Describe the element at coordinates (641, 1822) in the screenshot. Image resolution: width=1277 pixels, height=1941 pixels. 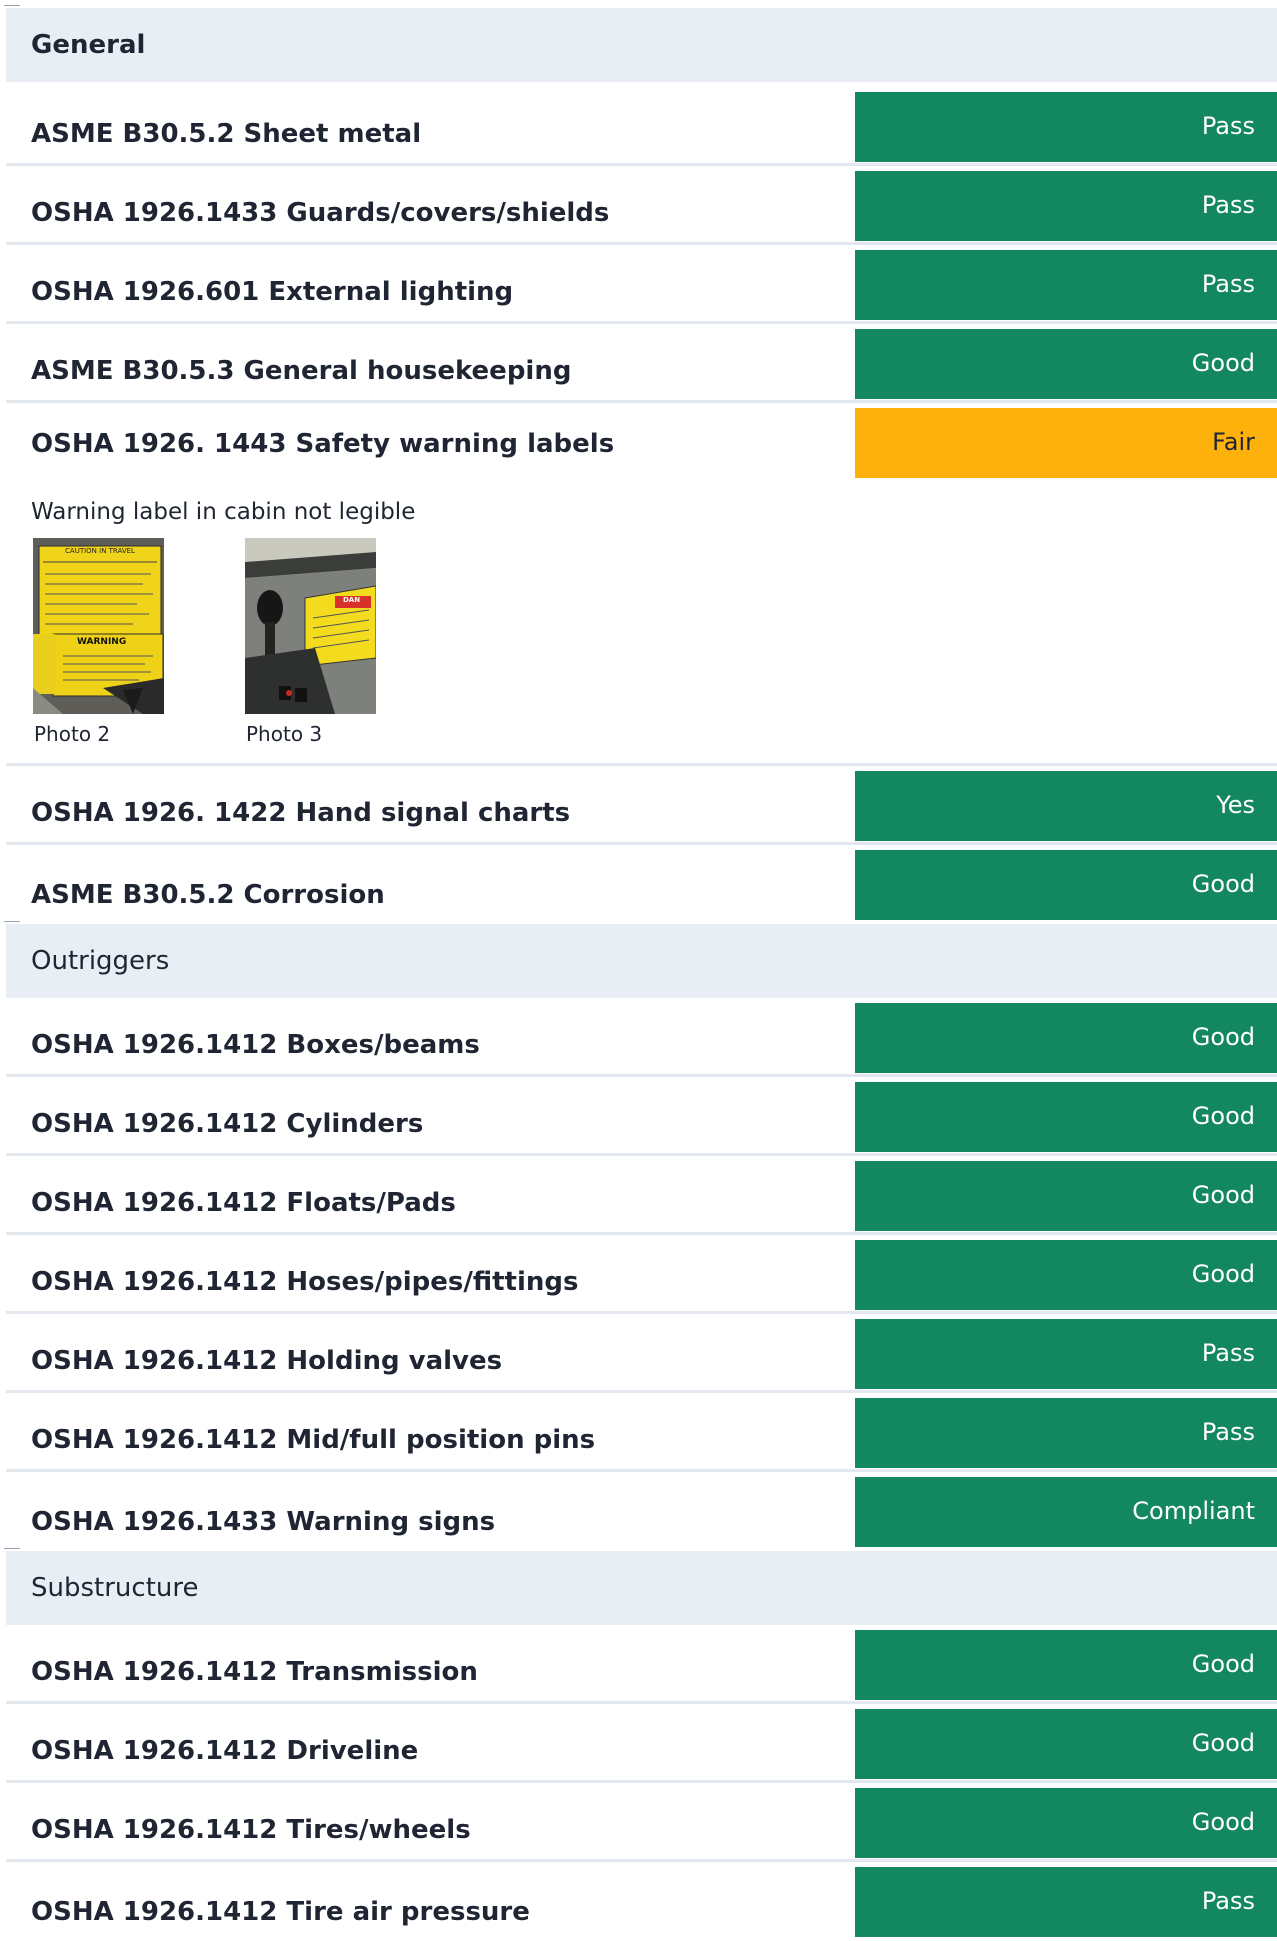
I see `checklist-row: OSHA 1926.1412 Tires/wheels Good` at that location.